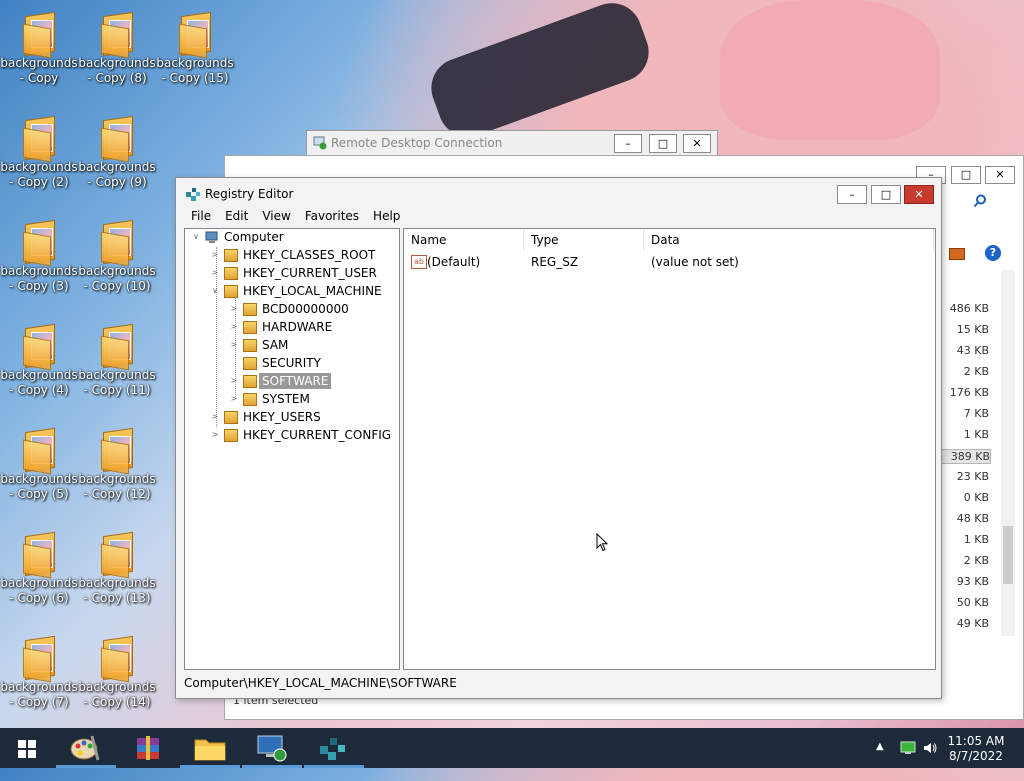  What do you see at coordinates (669, 262) in the screenshot?
I see `value-row: ab (Default) REG_SZ (value not set)` at bounding box center [669, 262].